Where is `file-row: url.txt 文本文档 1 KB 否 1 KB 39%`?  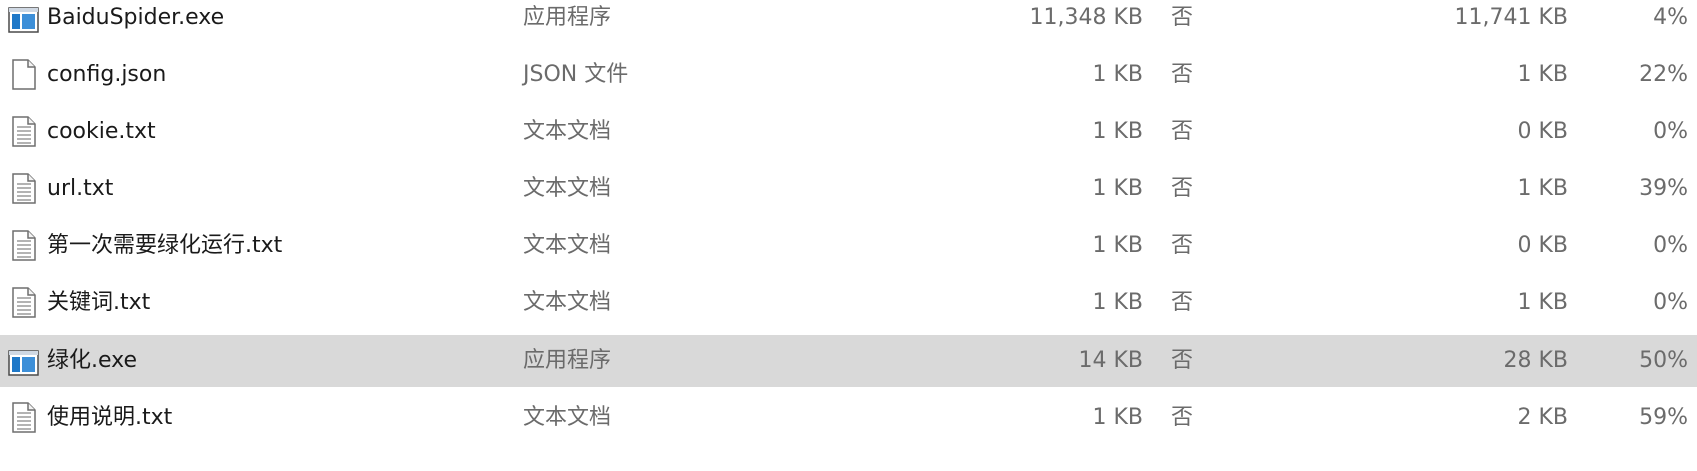
file-row: url.txt 文本文档 1 KB 否 1 KB 39% is located at coordinates (848, 189).